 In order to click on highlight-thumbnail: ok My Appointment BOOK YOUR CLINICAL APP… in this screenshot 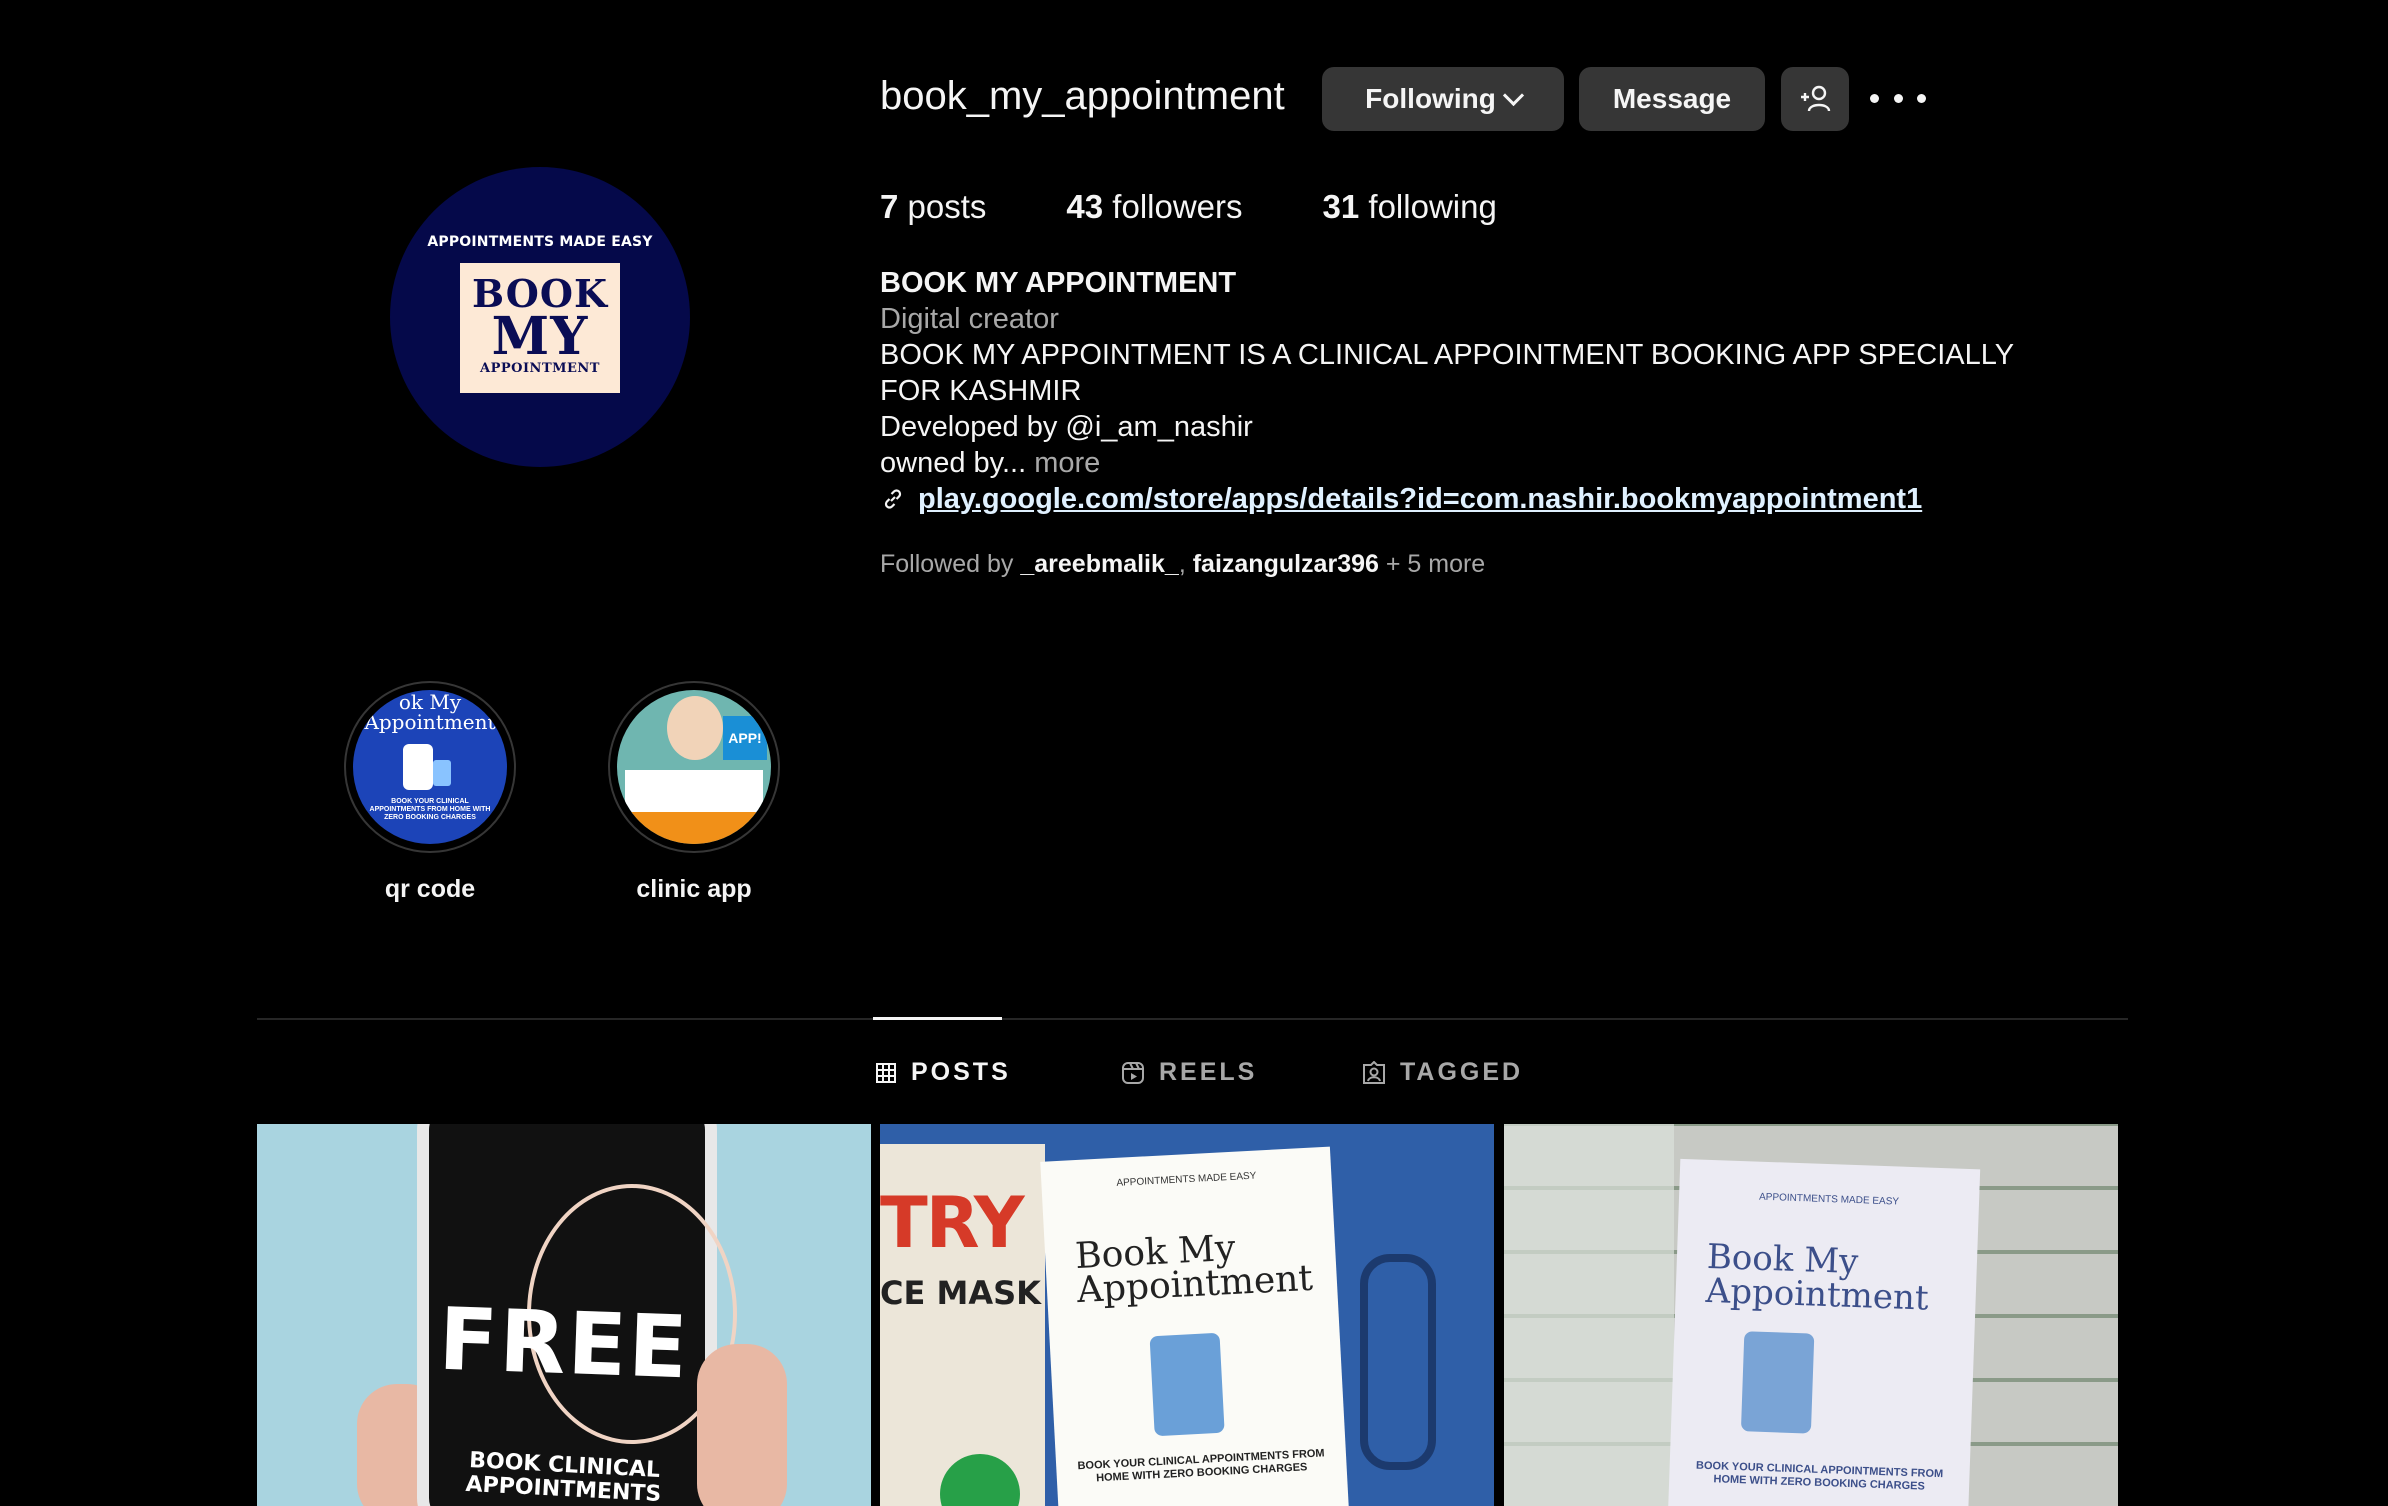, I will do `click(430, 767)`.